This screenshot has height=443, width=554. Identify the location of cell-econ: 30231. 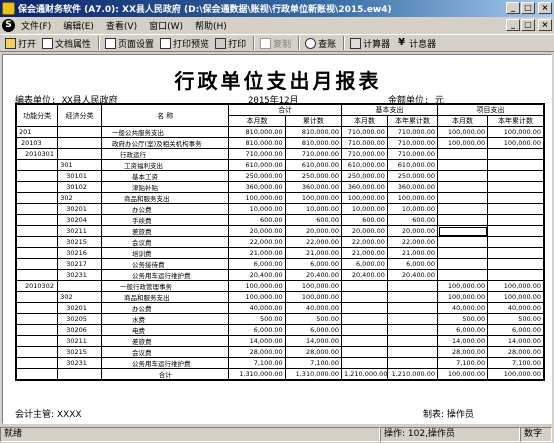
(80, 363).